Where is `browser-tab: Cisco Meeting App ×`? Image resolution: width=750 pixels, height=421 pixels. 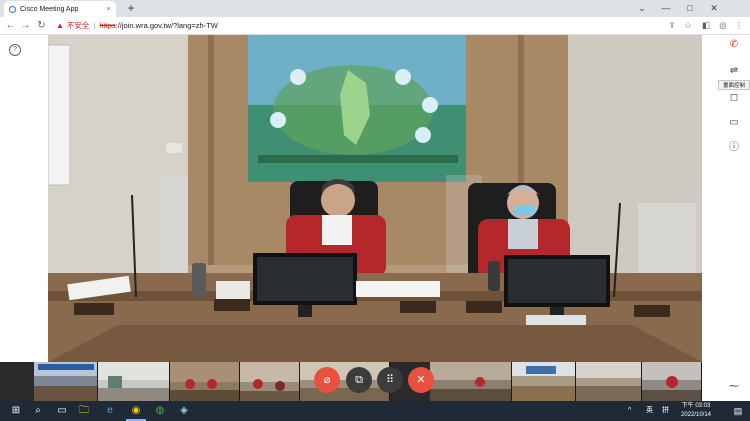
browser-tab: Cisco Meeting App × is located at coordinates (60, 9).